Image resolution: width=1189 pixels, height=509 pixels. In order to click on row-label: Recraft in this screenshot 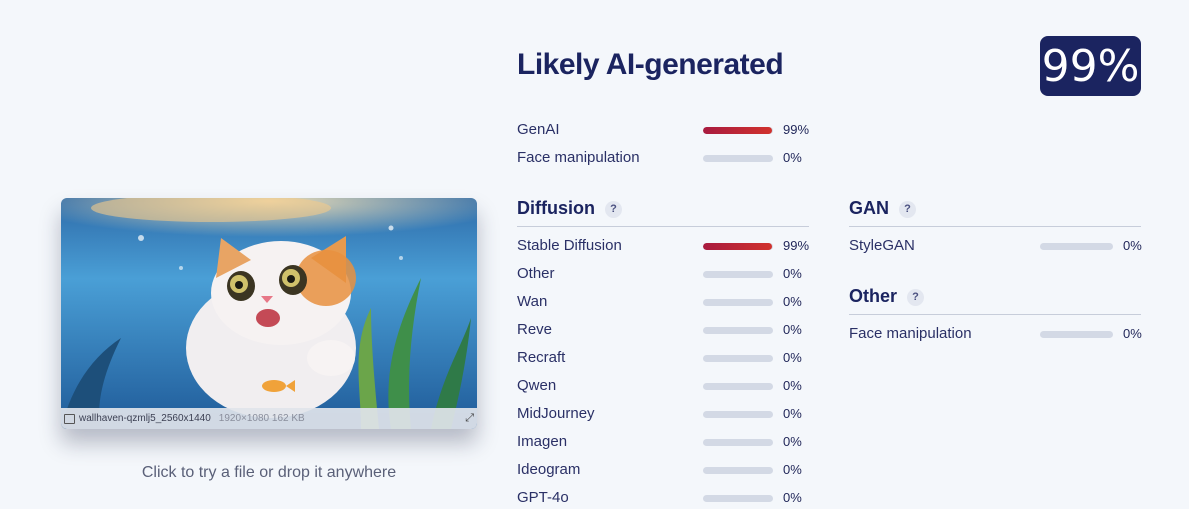, I will do `click(541, 357)`.